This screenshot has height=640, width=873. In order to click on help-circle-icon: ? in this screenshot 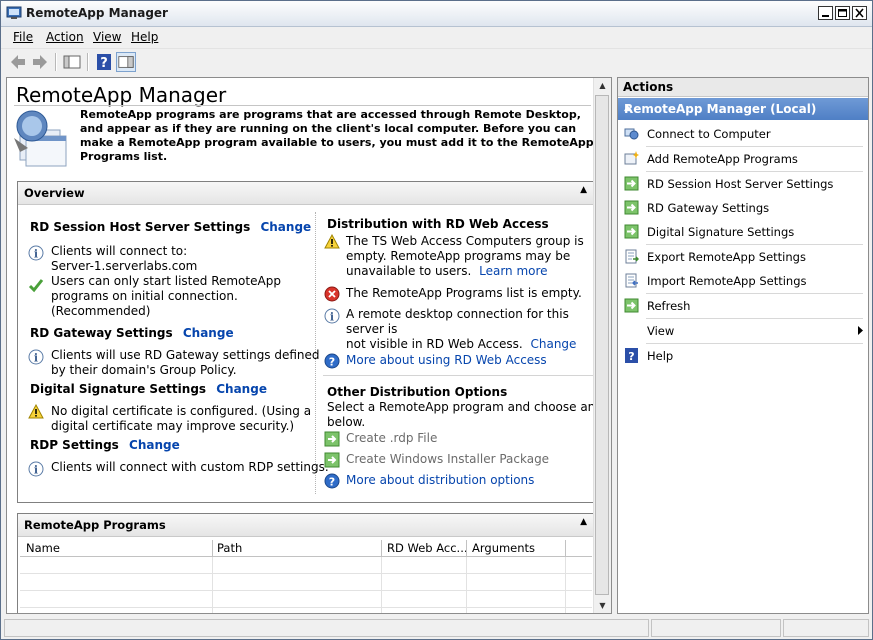, I will do `click(332, 361)`.